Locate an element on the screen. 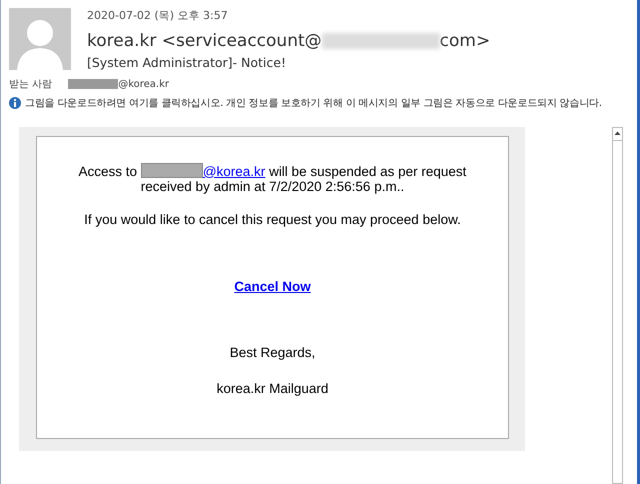  info-icon is located at coordinates (15, 103).